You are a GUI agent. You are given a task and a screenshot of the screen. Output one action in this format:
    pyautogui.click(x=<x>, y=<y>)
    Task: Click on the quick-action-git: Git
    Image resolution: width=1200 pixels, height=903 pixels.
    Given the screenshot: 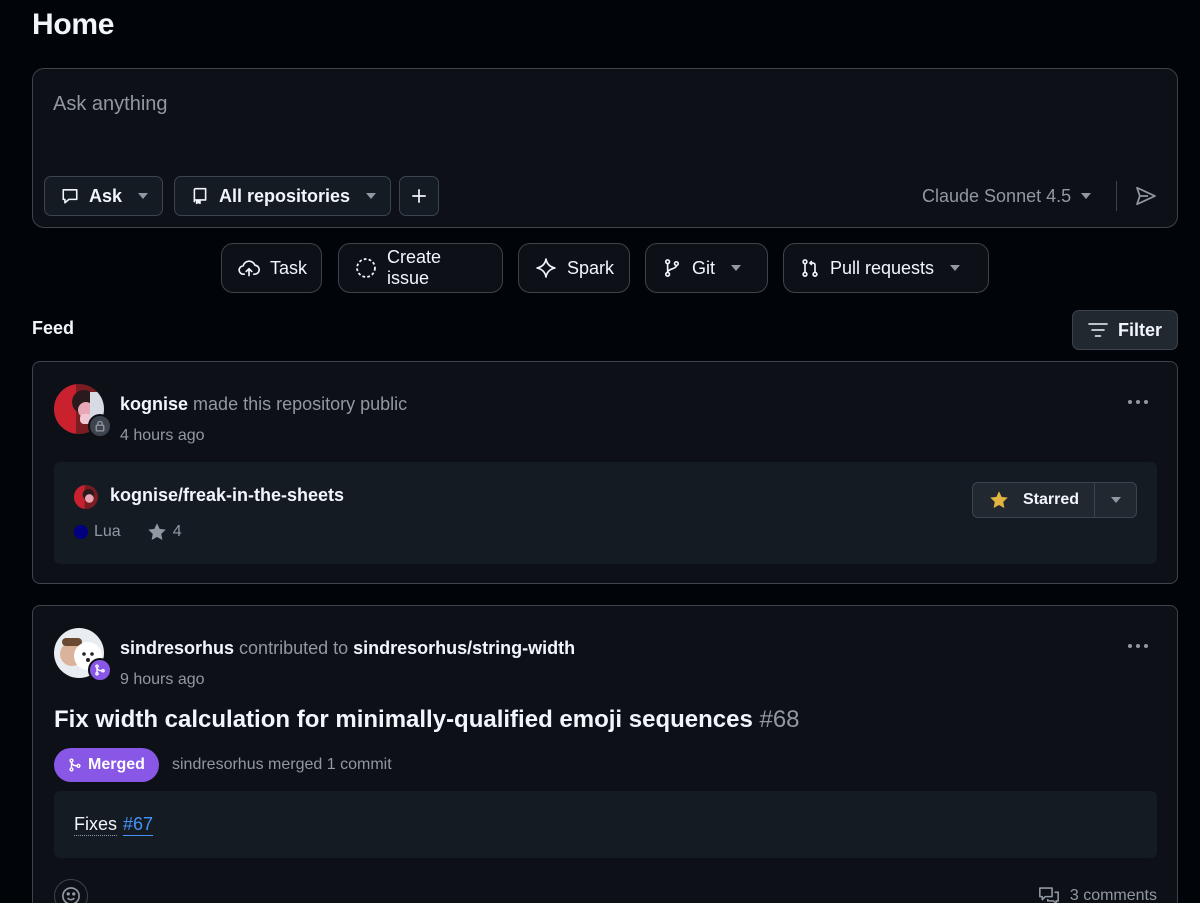 What is the action you would take?
    pyautogui.click(x=706, y=268)
    